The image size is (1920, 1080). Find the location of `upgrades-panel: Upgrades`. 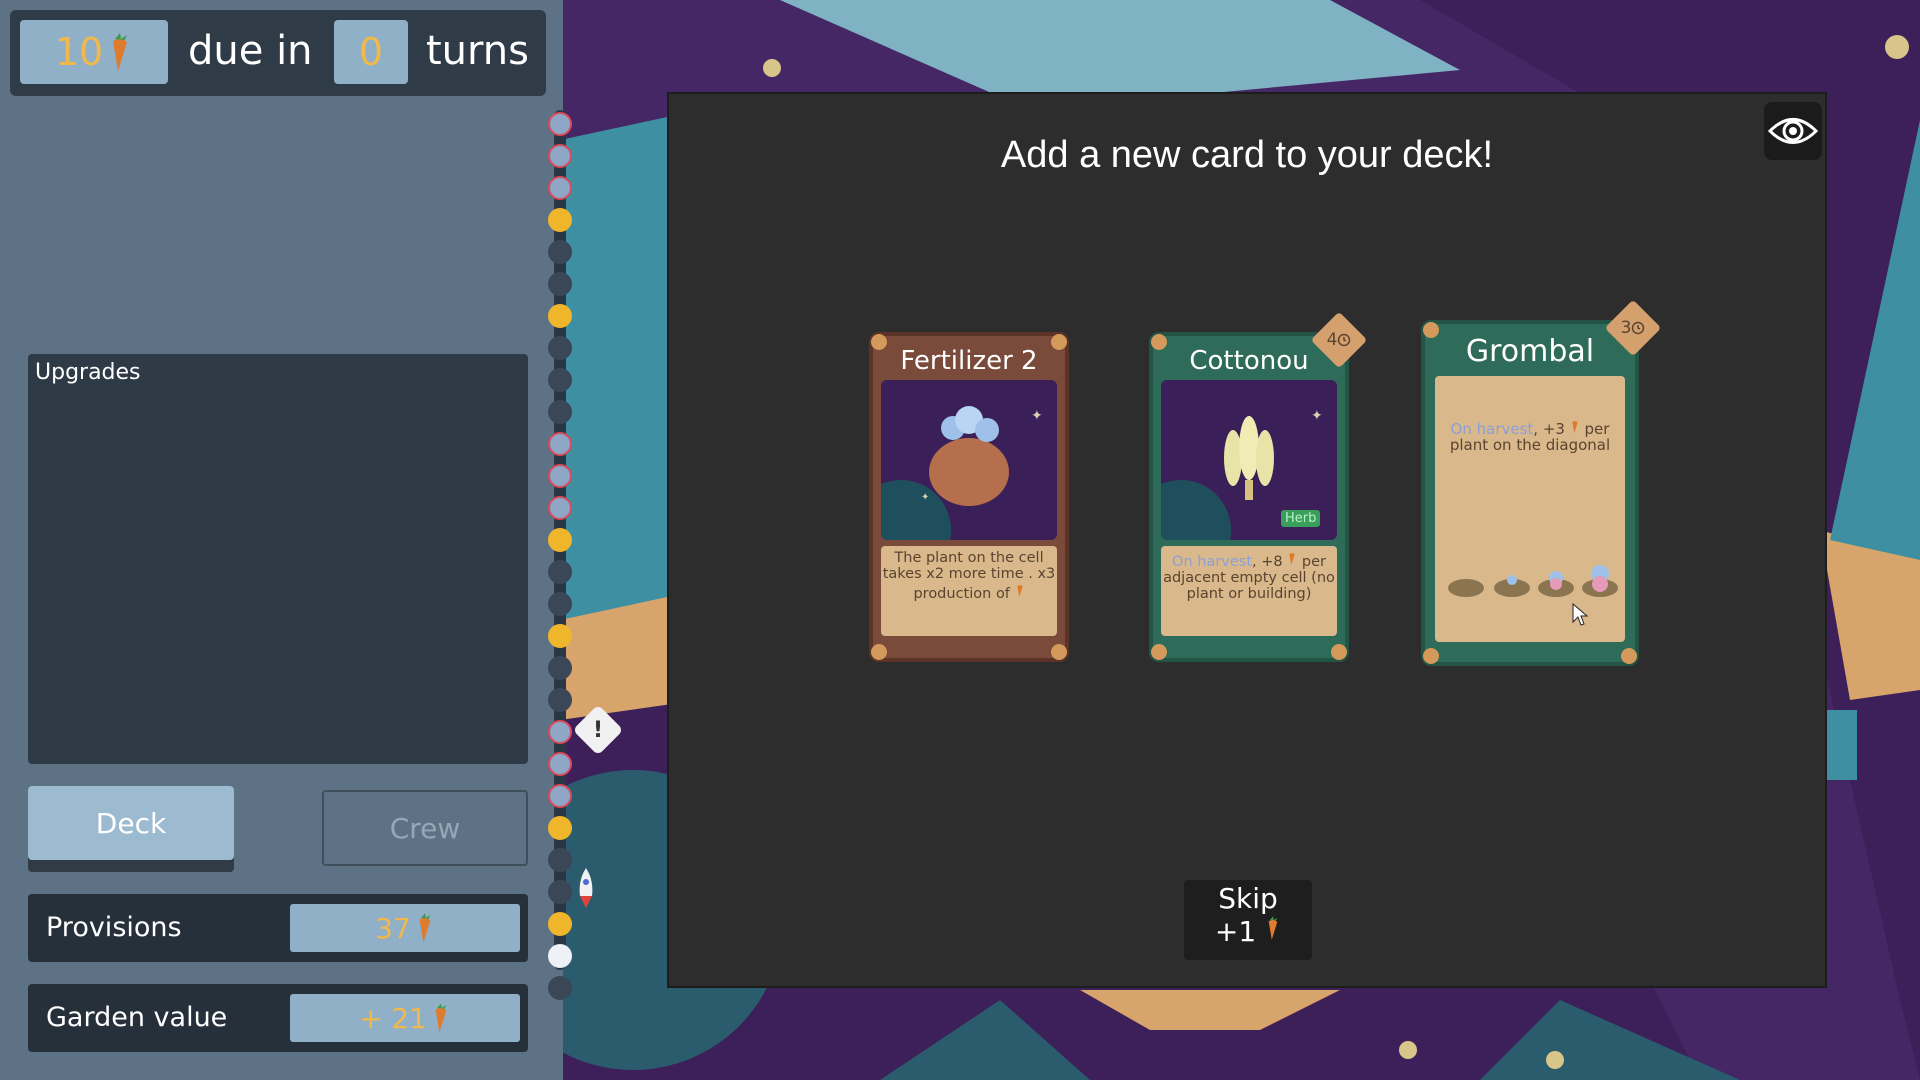

upgrades-panel: Upgrades is located at coordinates (278, 559).